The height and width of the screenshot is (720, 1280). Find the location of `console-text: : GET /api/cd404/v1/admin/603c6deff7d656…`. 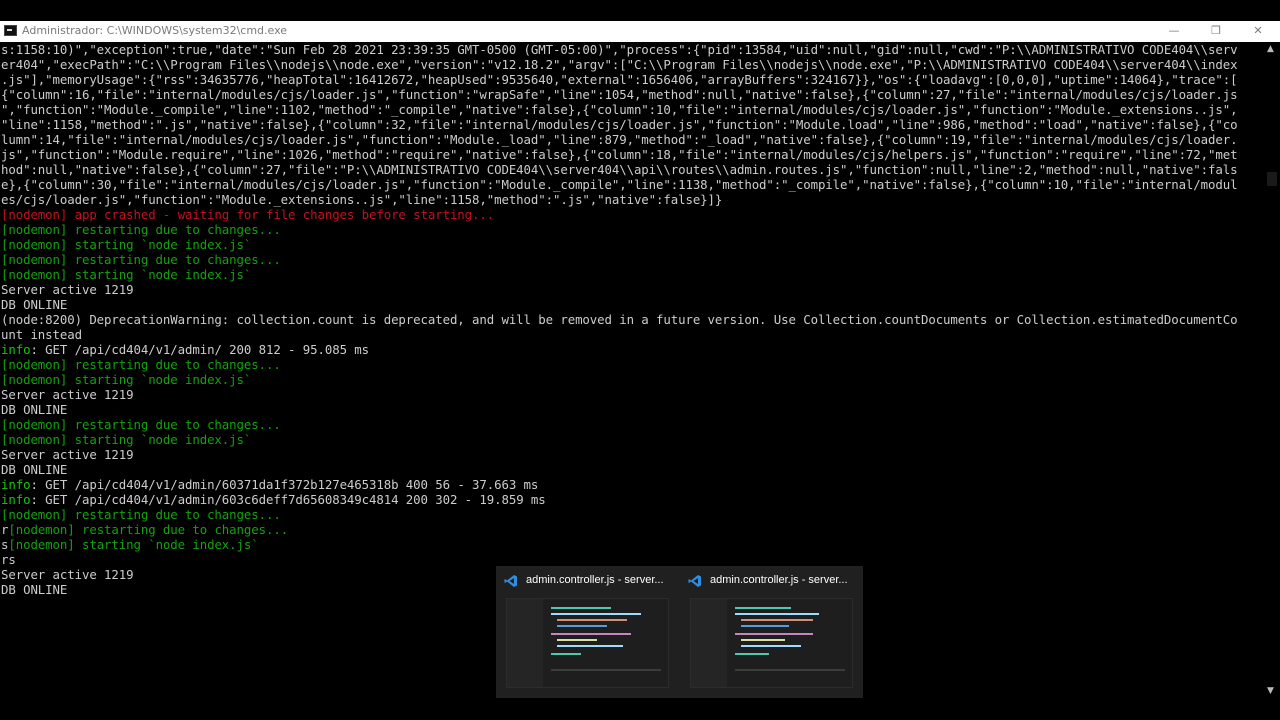

console-text: : GET /api/cd404/v1/admin/603c6deff7d656… is located at coordinates (288, 499).